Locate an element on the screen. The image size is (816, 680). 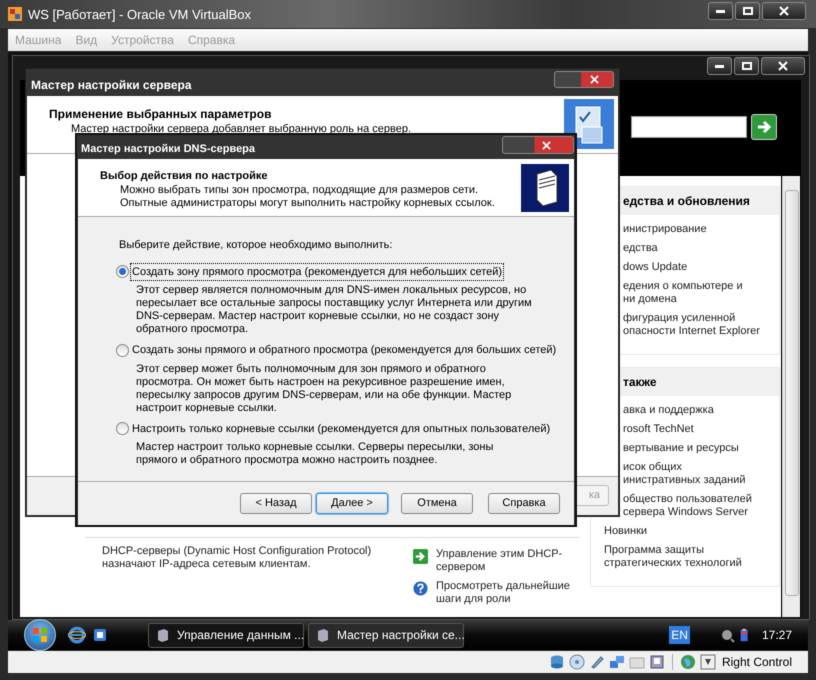
option-description: Мастер настроит только корневые ссылки. Серверы пересылки, зоны прямого и обратного просмотра можно настроить позднее. is located at coordinates (314, 454).